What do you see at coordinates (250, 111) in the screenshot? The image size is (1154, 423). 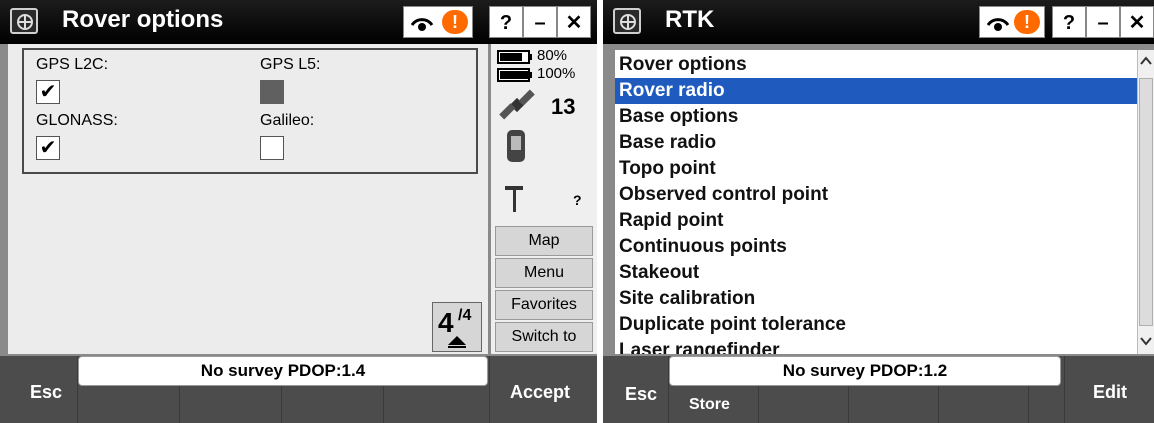 I see `signal-options-group: GPS L2C: ✔ GPS L5: GLONASS: ✔ Galileo:` at bounding box center [250, 111].